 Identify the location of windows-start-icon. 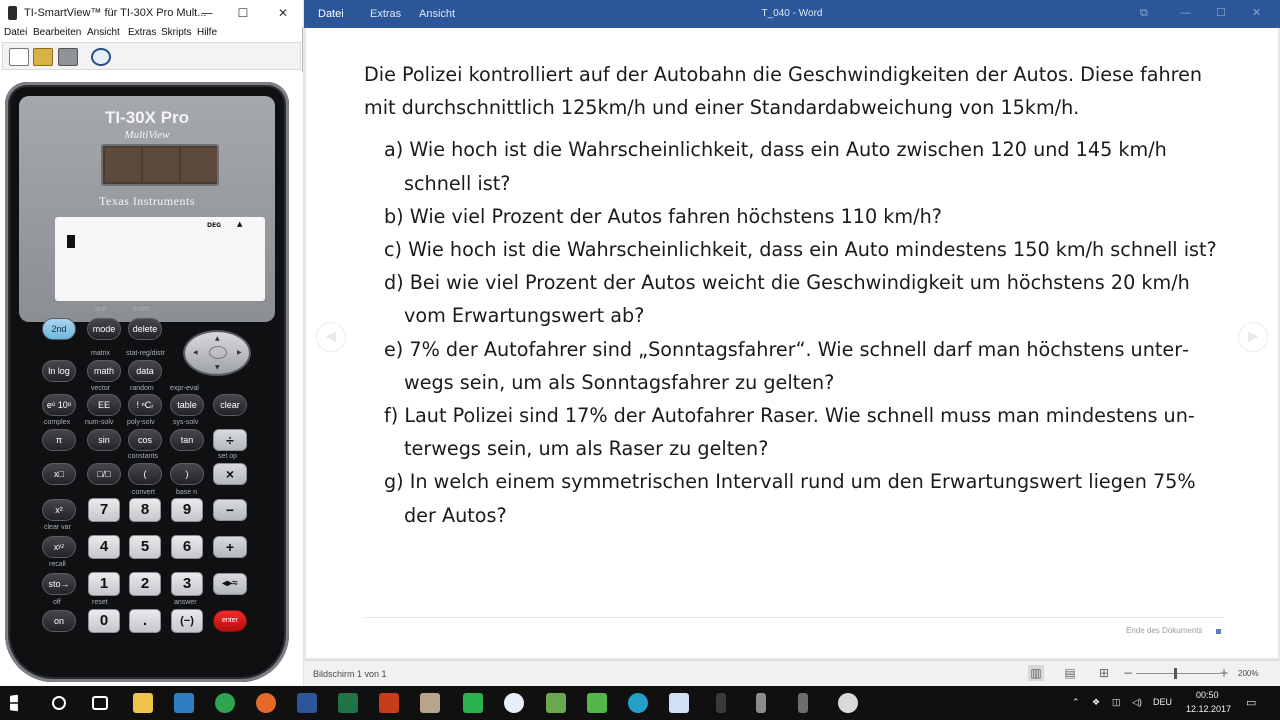
(14, 703).